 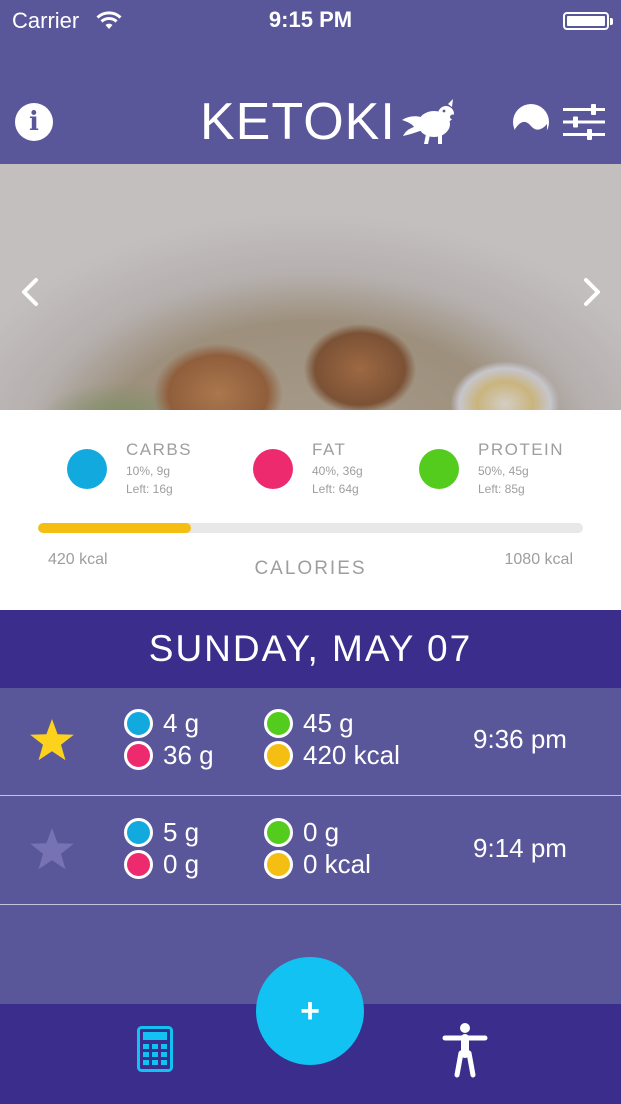 I want to click on theme-icon, so click(x=531, y=122).